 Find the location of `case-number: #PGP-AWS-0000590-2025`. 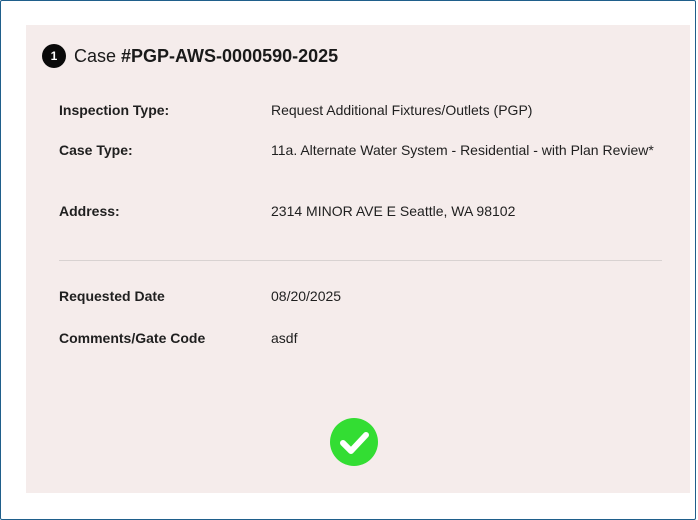

case-number: #PGP-AWS-0000590-2025 is located at coordinates (230, 55).